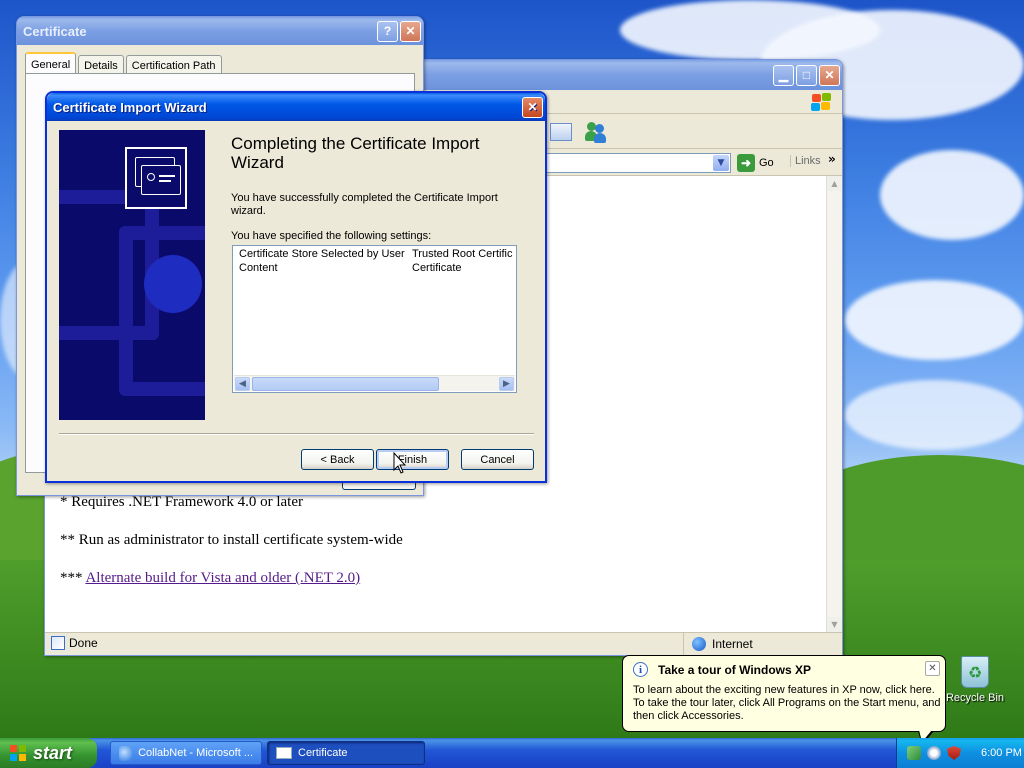 The width and height of the screenshot is (1024, 768). What do you see at coordinates (640, 669) in the screenshot?
I see `info-icon: i` at bounding box center [640, 669].